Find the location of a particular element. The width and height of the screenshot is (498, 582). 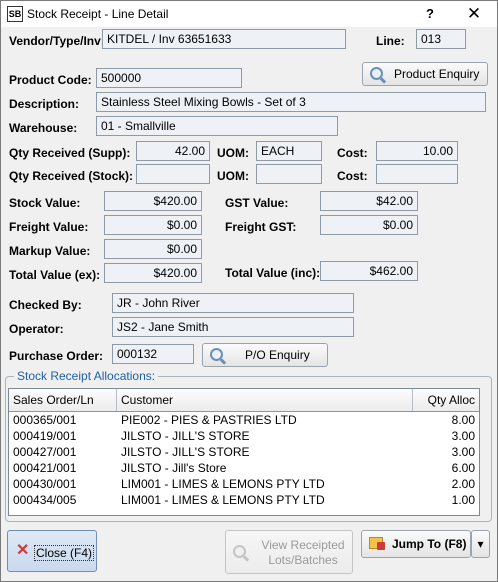

jump-to-label: Jump To (F8) is located at coordinates (429, 544).